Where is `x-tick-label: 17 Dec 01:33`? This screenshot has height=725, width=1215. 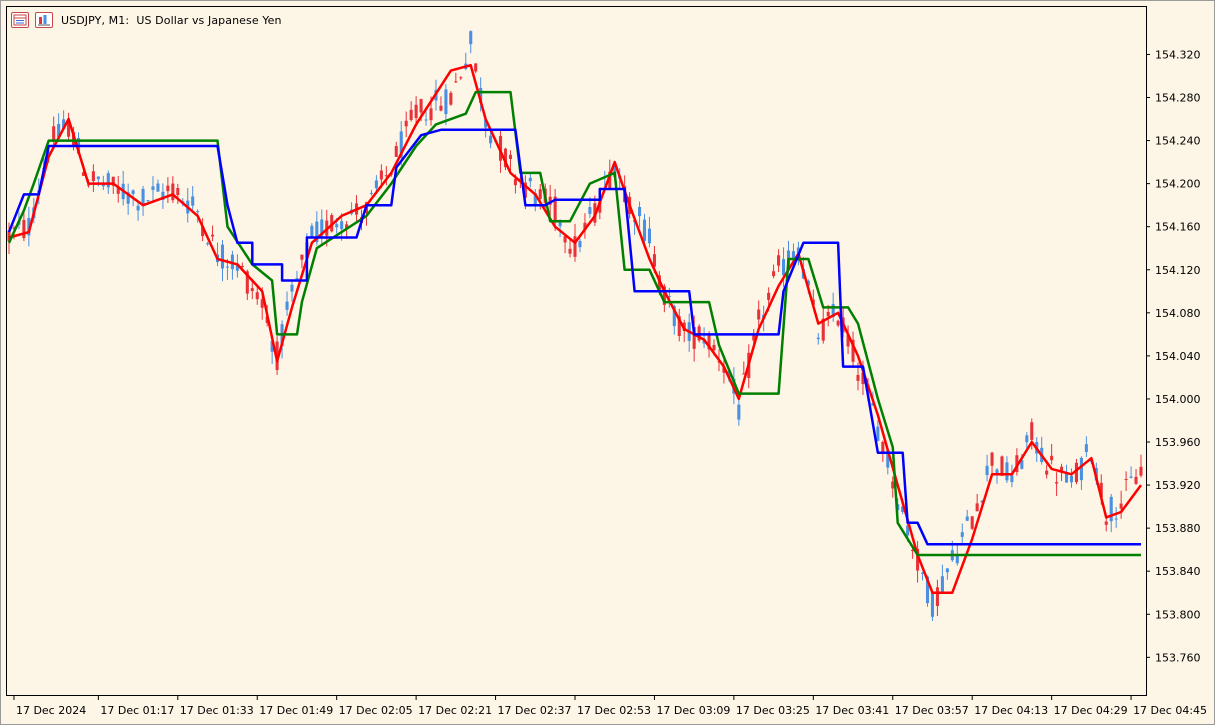
x-tick-label: 17 Dec 01:33 is located at coordinates (217, 710).